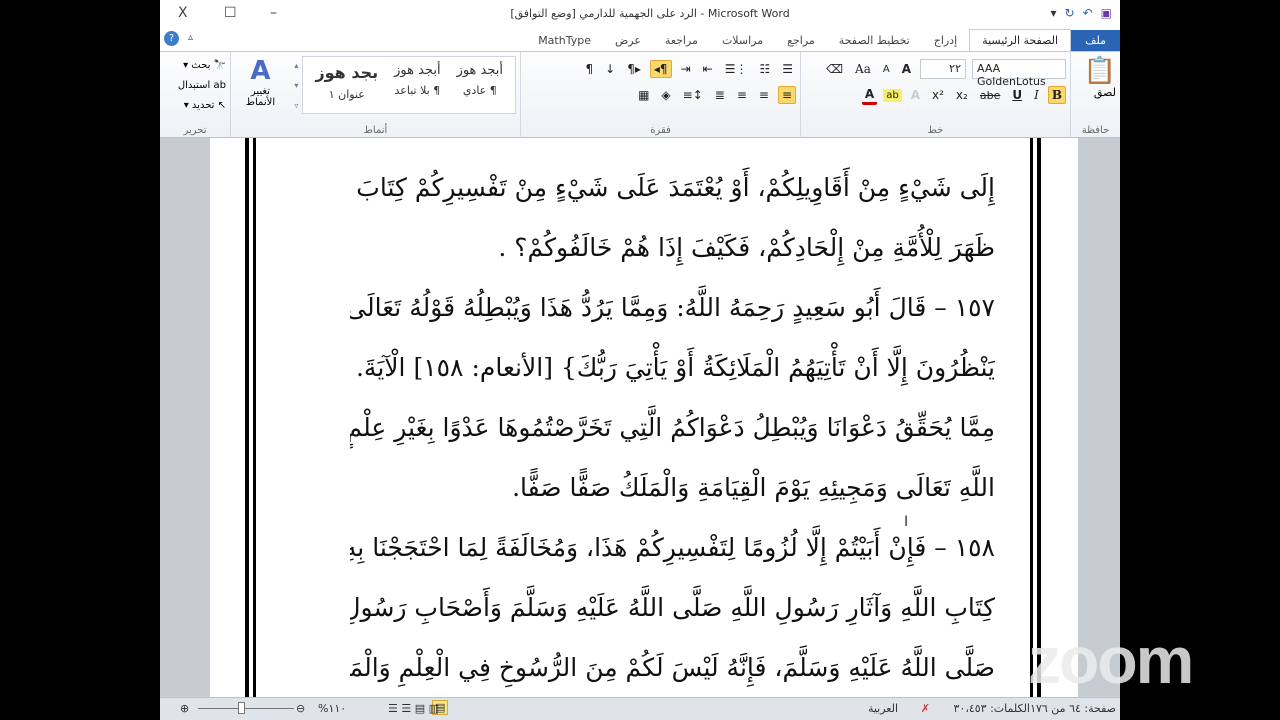 The width and height of the screenshot is (1280, 720). Describe the element at coordinates (686, 69) in the screenshot. I see `increase-indent-icon: ⇥` at that location.